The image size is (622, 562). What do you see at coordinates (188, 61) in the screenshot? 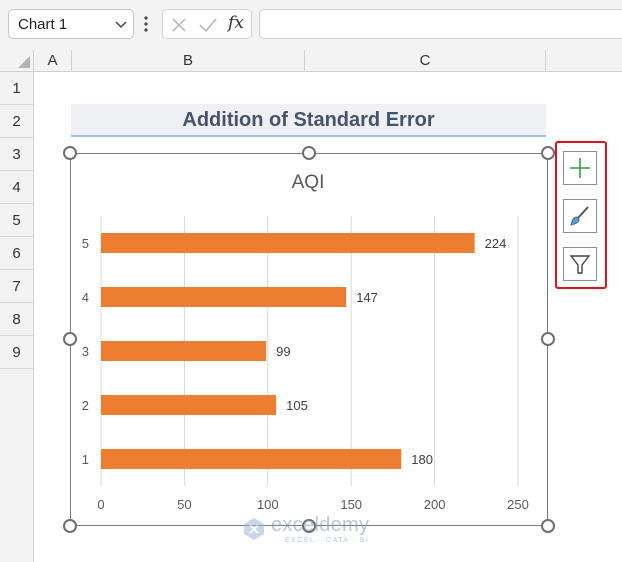
I see `column-header-b: B` at bounding box center [188, 61].